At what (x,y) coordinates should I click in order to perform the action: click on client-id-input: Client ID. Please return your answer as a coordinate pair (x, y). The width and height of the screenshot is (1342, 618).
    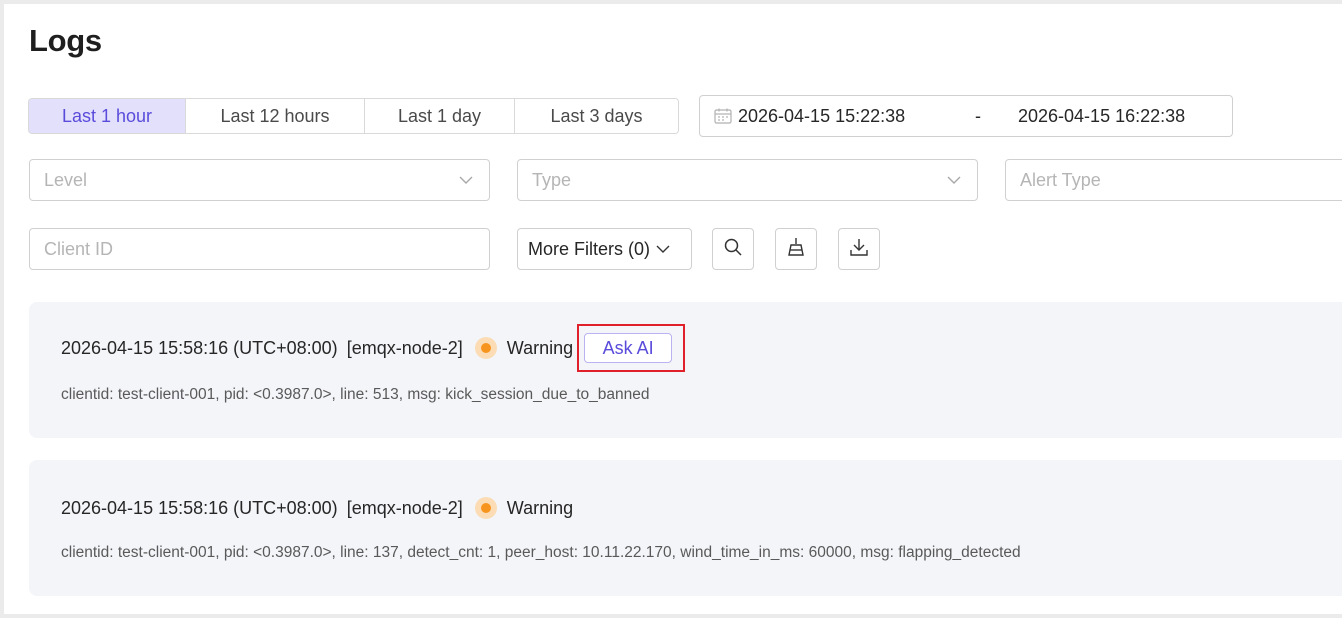
    Looking at the image, I should click on (259, 249).